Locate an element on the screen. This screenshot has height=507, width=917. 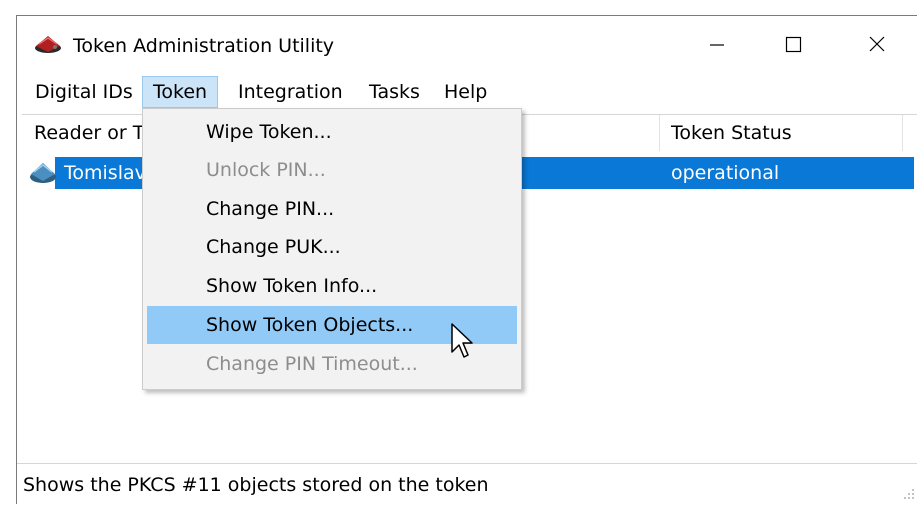
title-bar: Token Administration Utility is located at coordinates (467, 44).